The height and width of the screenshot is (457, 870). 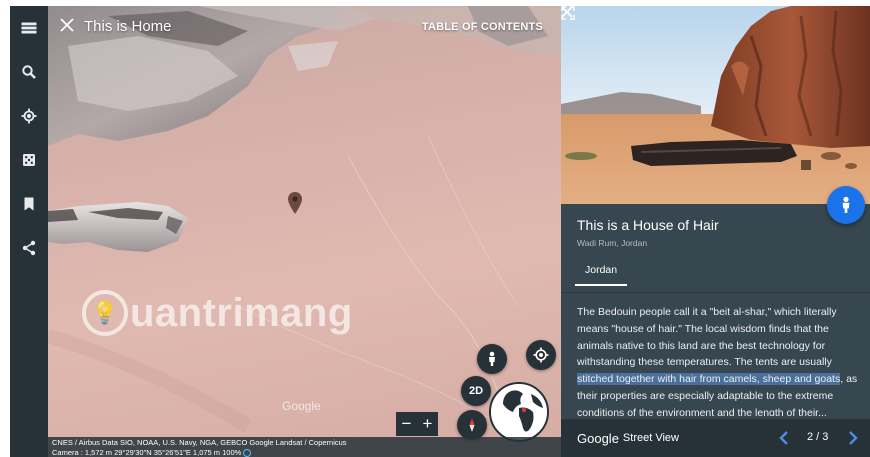 I want to click on projects-button, so click(x=29, y=204).